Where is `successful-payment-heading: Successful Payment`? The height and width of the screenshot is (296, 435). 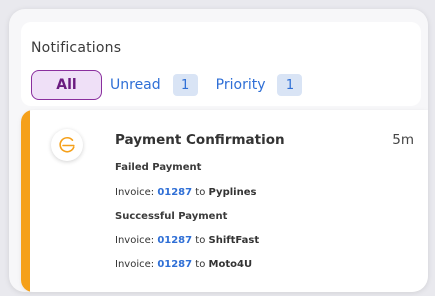
successful-payment-heading: Successful Payment is located at coordinates (171, 216).